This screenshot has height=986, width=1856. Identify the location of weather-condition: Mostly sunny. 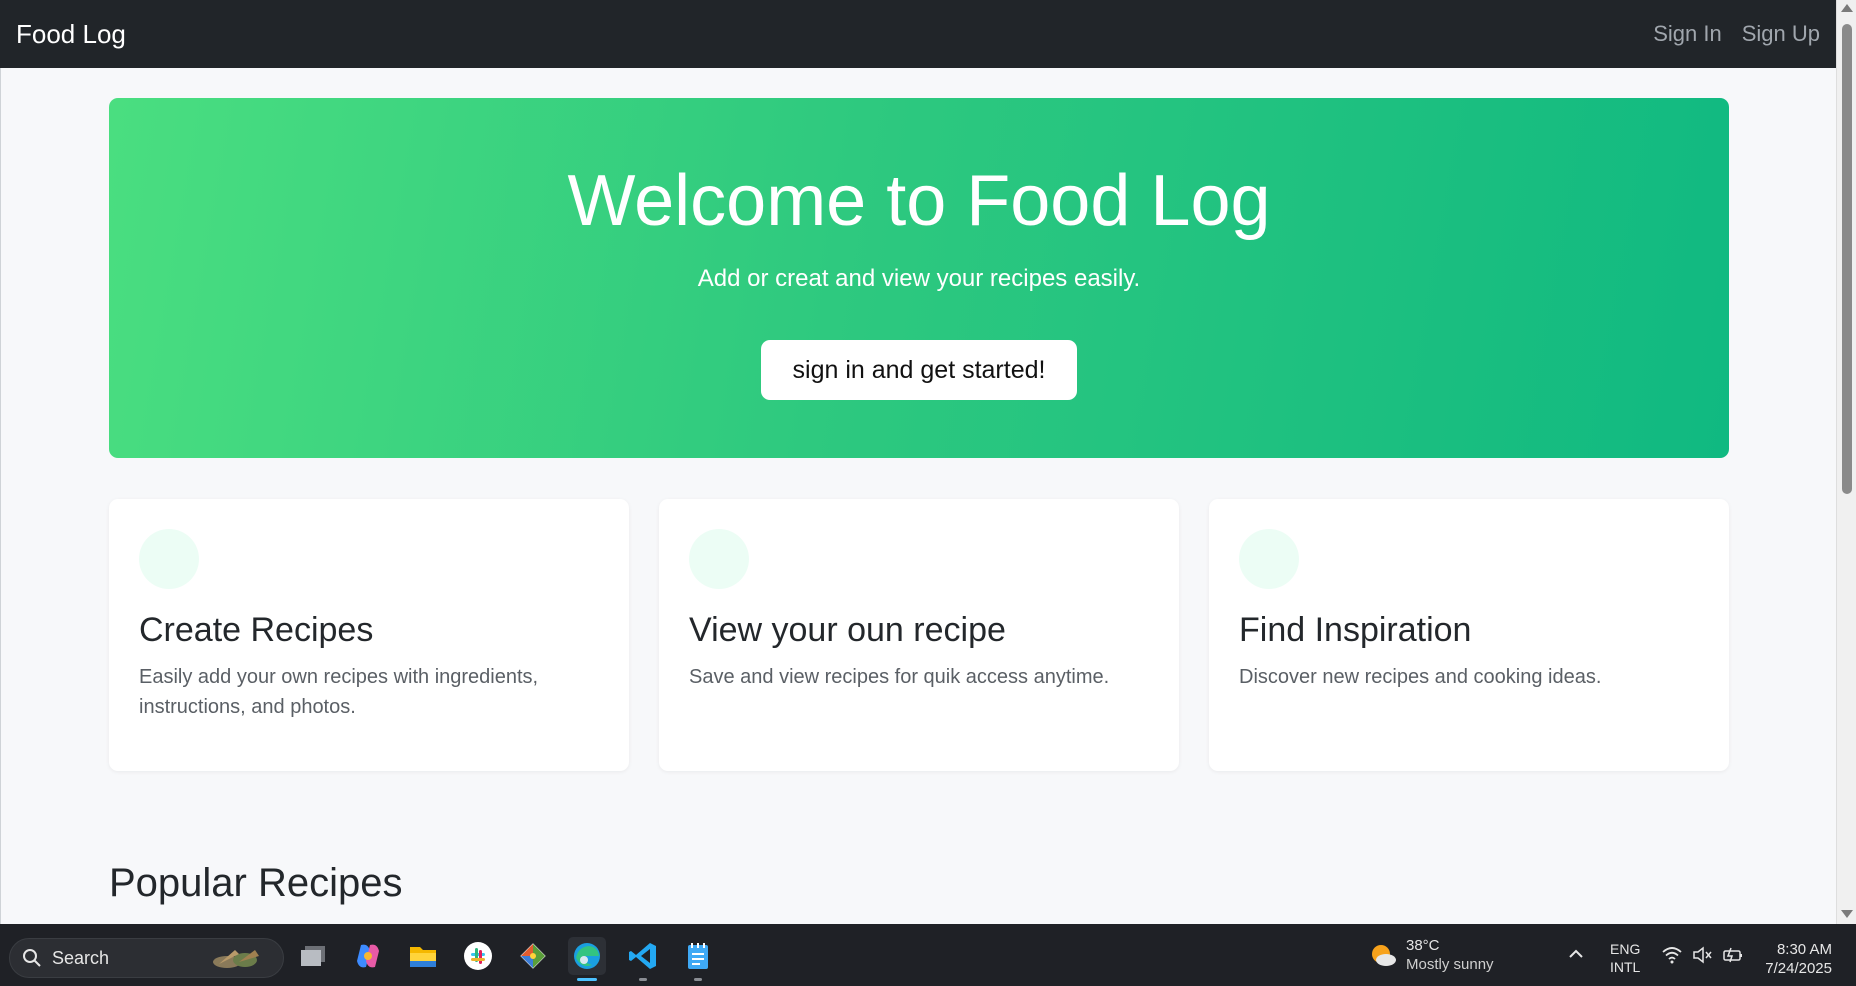
(1450, 964).